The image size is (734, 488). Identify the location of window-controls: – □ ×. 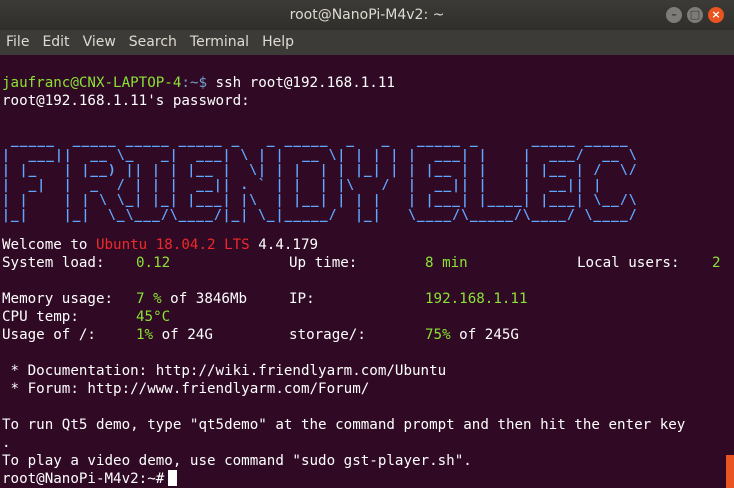
(695, 15).